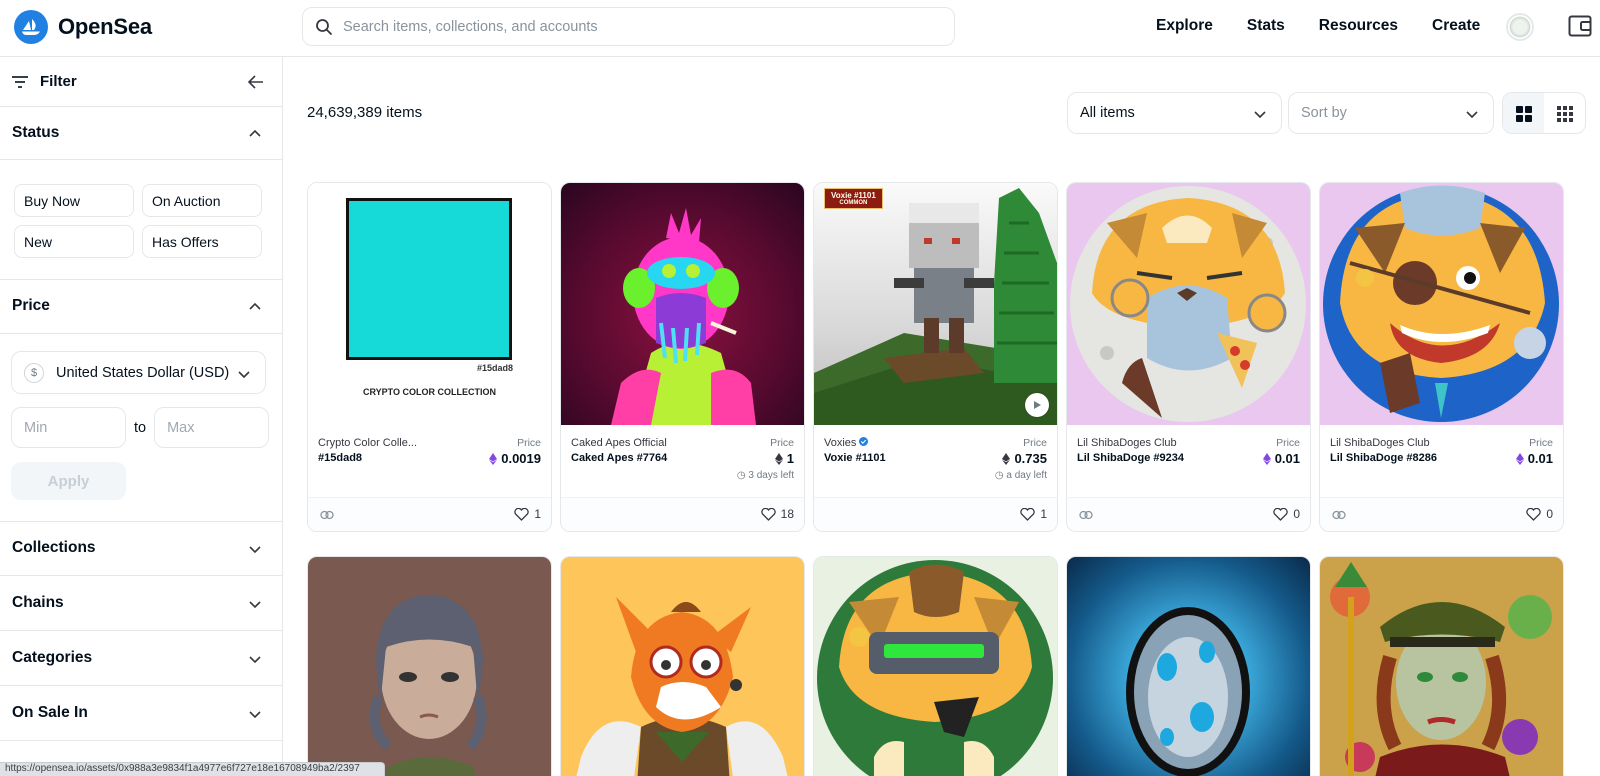 The image size is (1600, 776). I want to click on nav-explore: Explore, so click(1184, 26).